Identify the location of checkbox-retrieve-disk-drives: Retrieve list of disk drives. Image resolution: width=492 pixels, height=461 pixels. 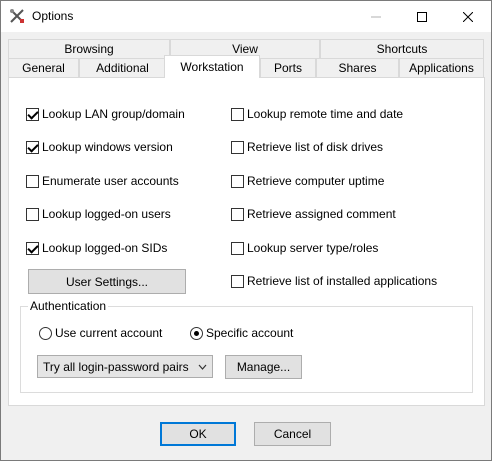
(307, 147).